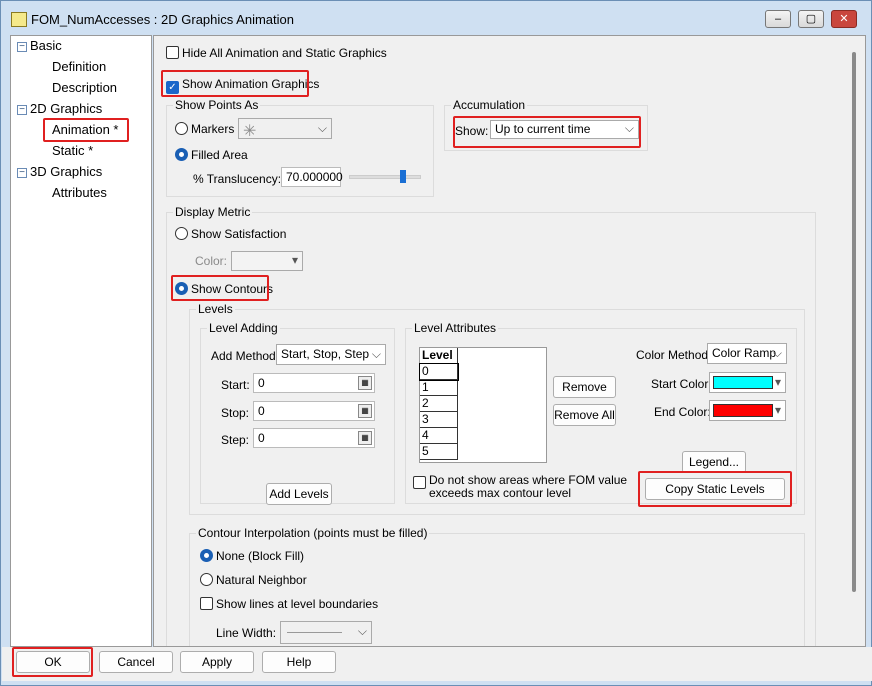 Image resolution: width=872 pixels, height=686 pixels. I want to click on line-width-select: ⌵, so click(326, 632).